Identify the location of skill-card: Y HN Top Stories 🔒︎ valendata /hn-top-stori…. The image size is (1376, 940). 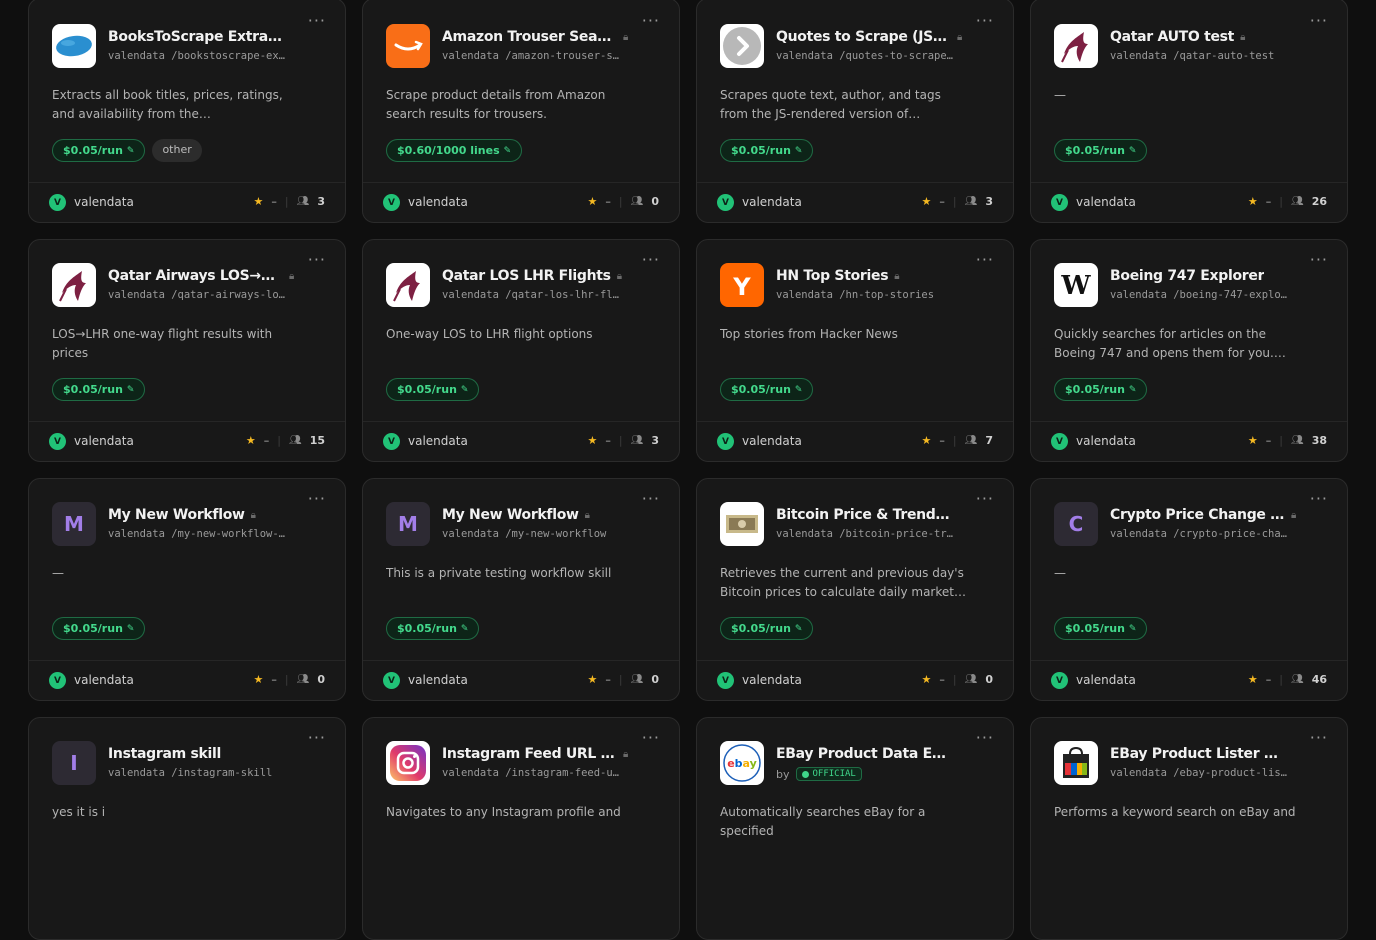
(855, 350).